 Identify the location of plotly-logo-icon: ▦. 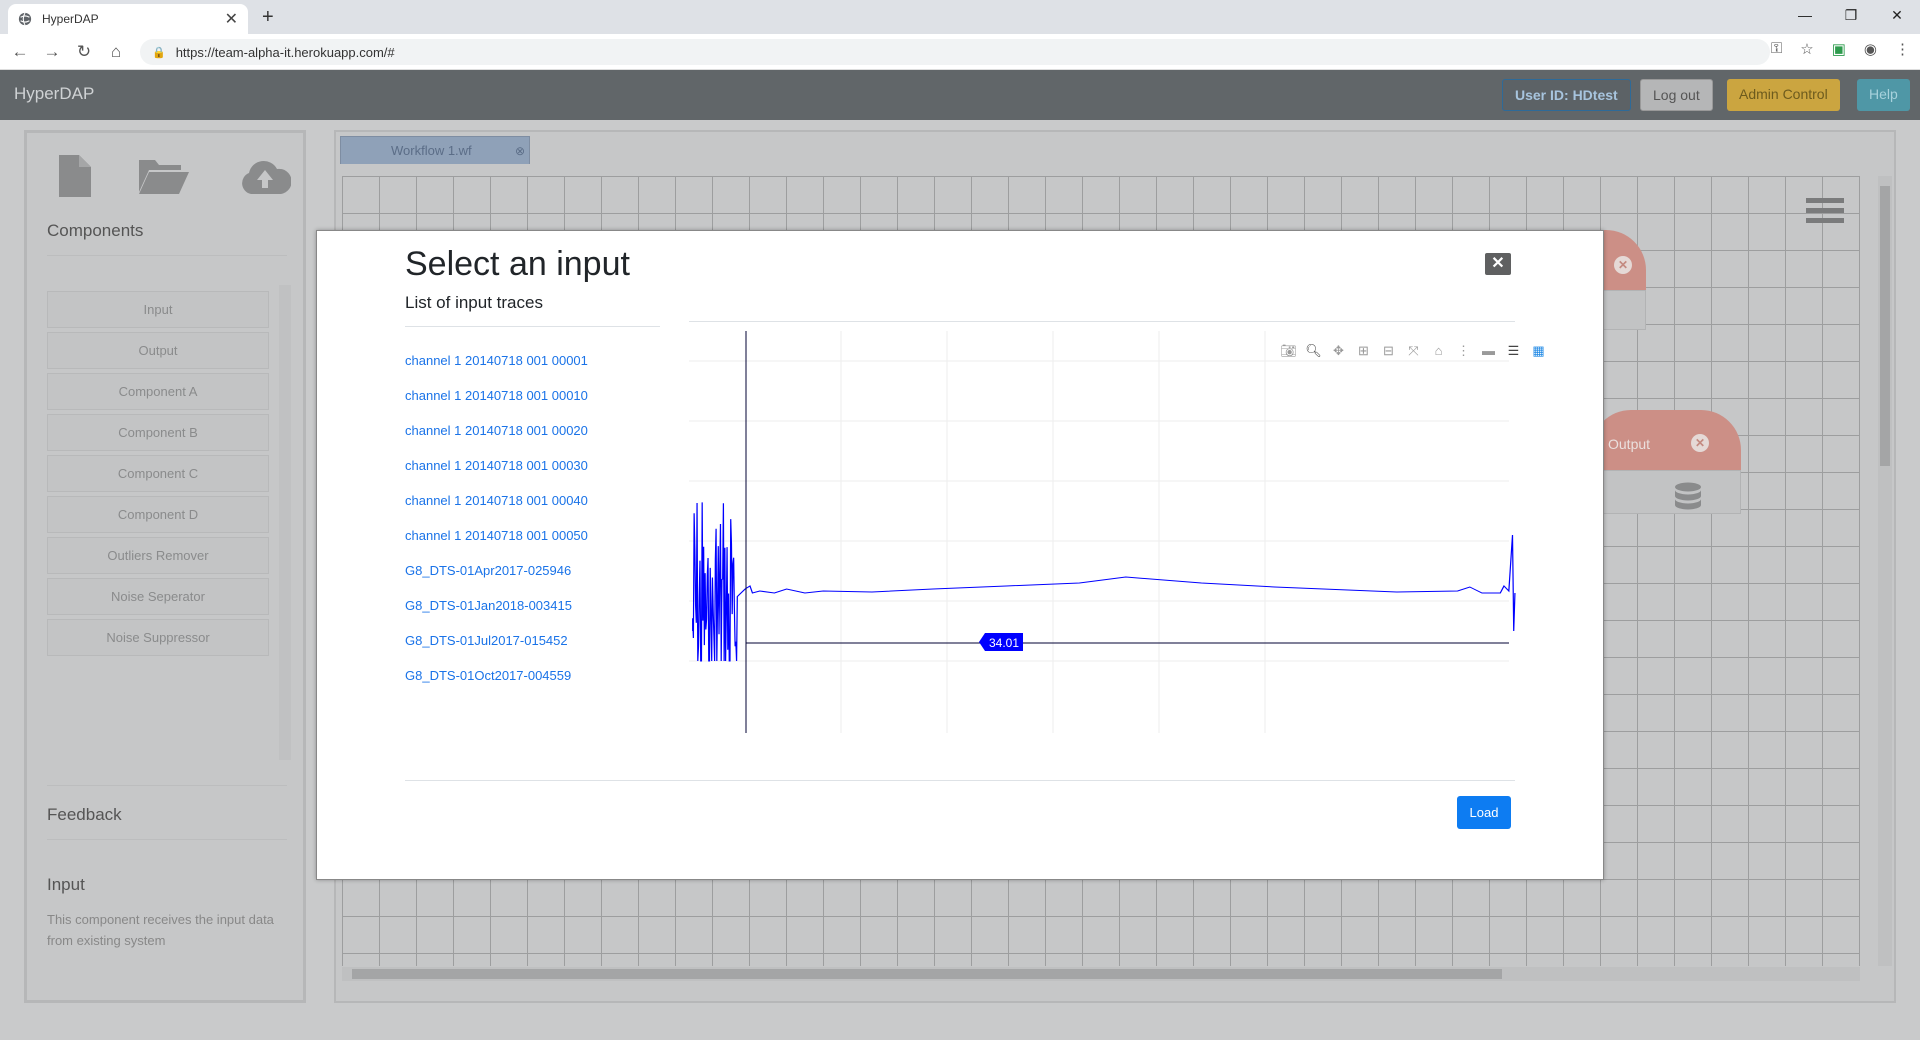
(1538, 350).